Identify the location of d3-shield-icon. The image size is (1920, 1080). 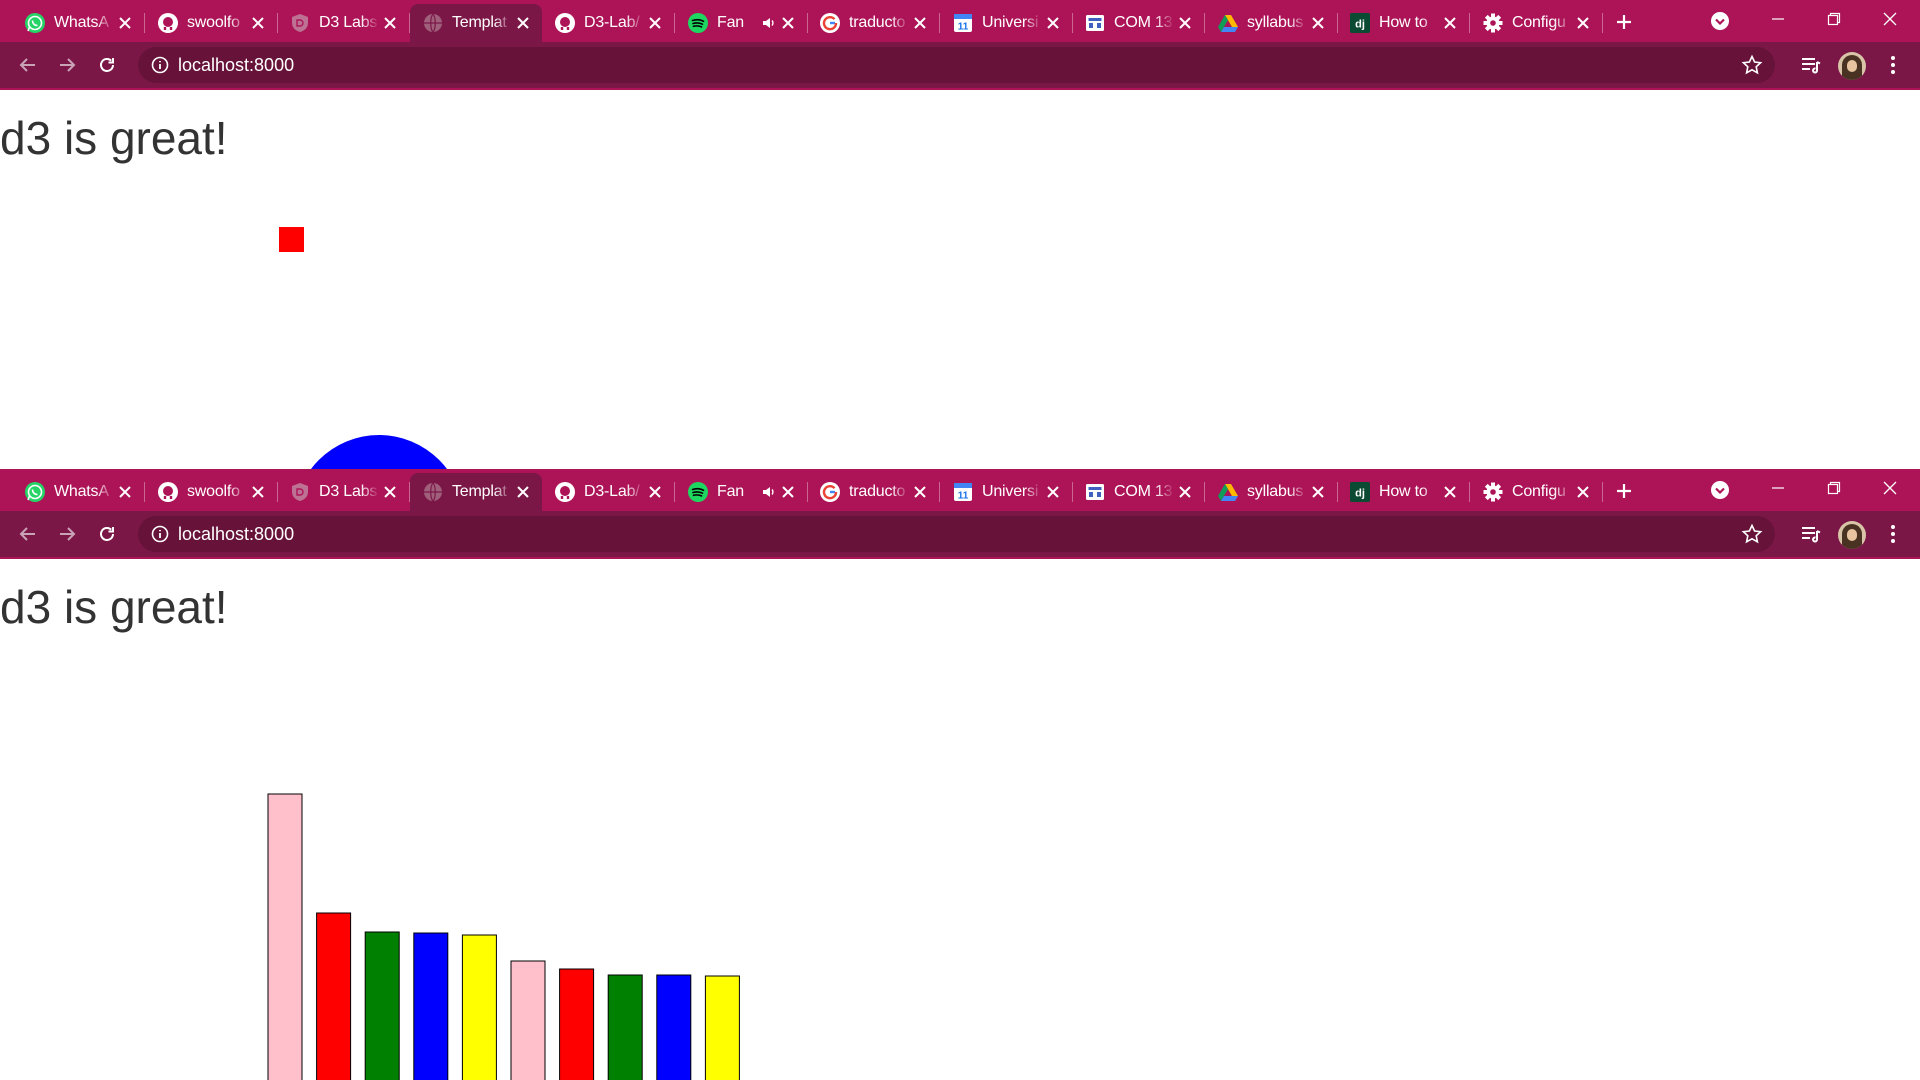
(300, 23).